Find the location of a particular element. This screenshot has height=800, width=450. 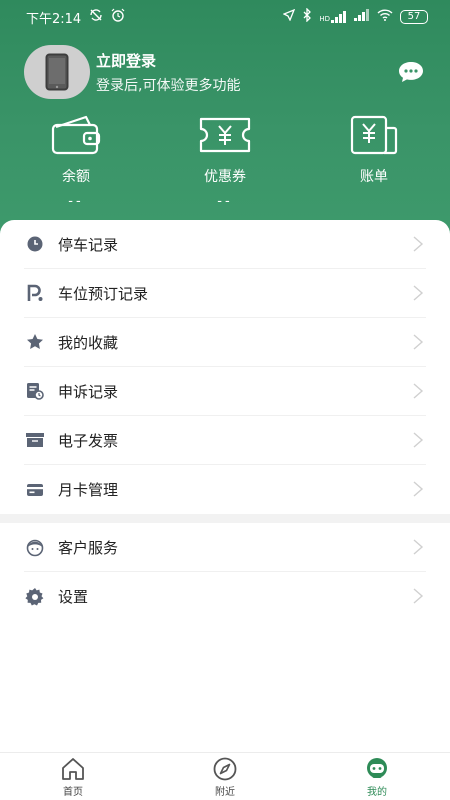

star-icon is located at coordinates (35, 341).